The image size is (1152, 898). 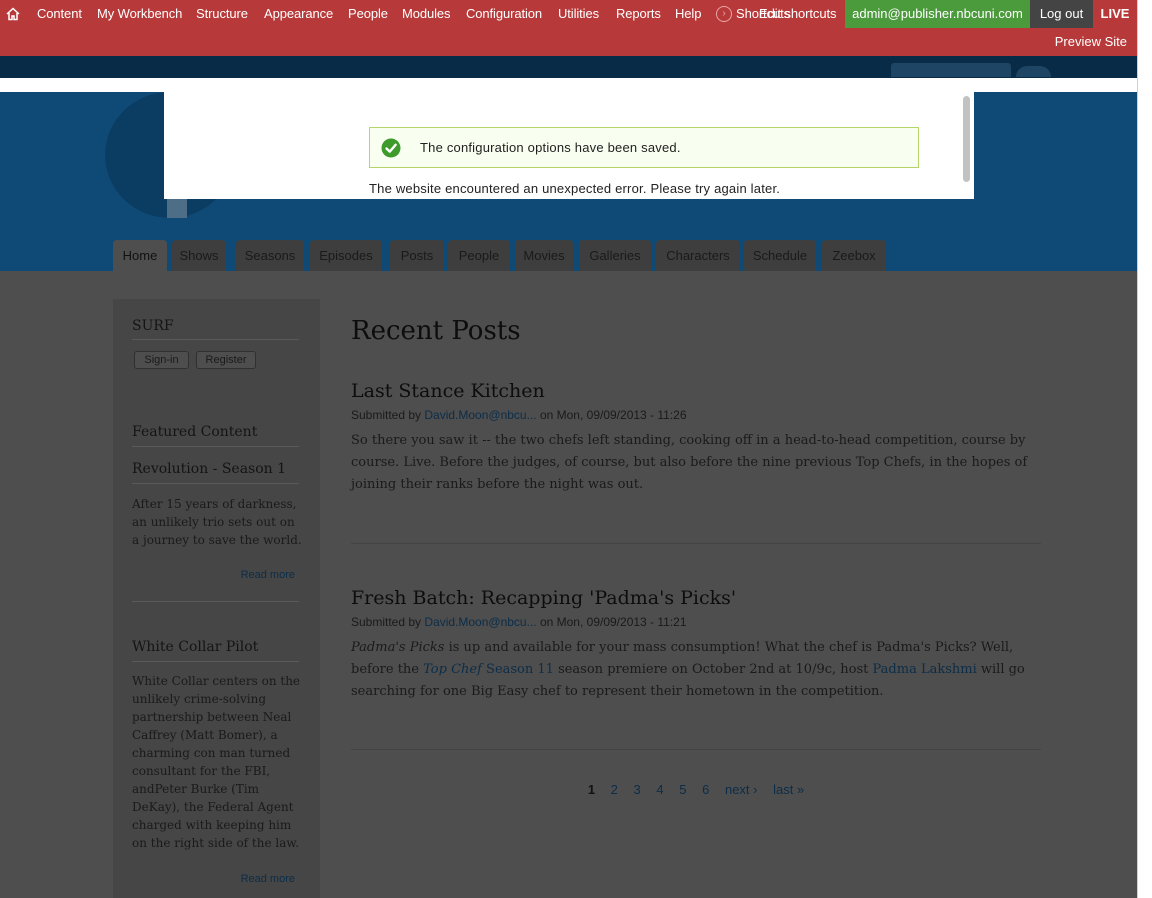 I want to click on top-chef-link: Top Chef Season 11, so click(x=488, y=669).